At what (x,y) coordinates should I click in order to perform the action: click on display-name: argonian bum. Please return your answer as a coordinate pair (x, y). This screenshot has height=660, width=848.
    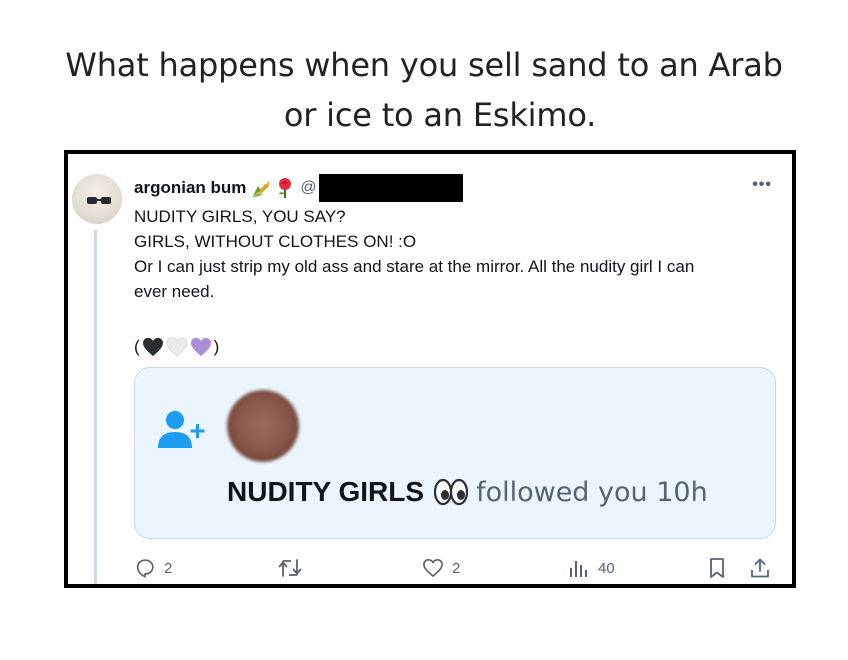
    Looking at the image, I should click on (190, 188).